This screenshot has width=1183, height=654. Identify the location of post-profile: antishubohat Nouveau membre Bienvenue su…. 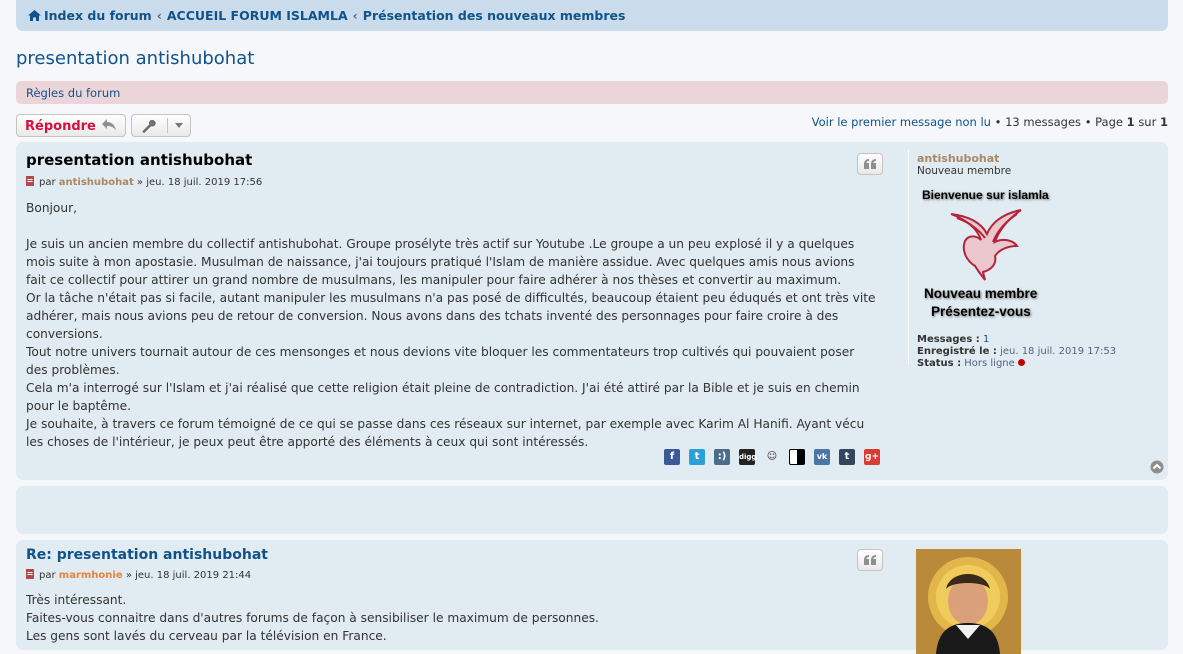
(1034, 259).